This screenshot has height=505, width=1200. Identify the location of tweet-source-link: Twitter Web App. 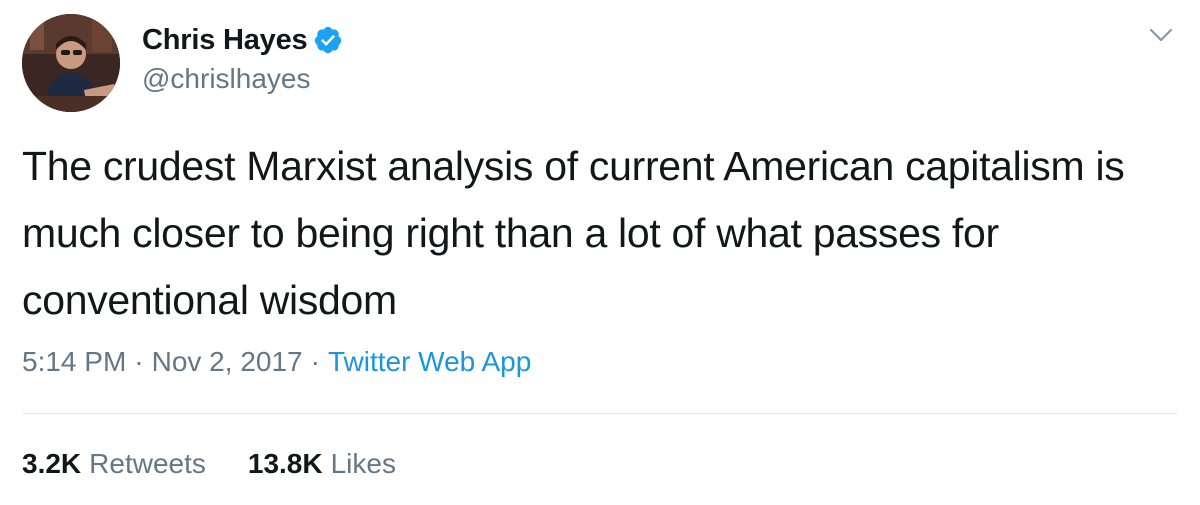
(429, 361).